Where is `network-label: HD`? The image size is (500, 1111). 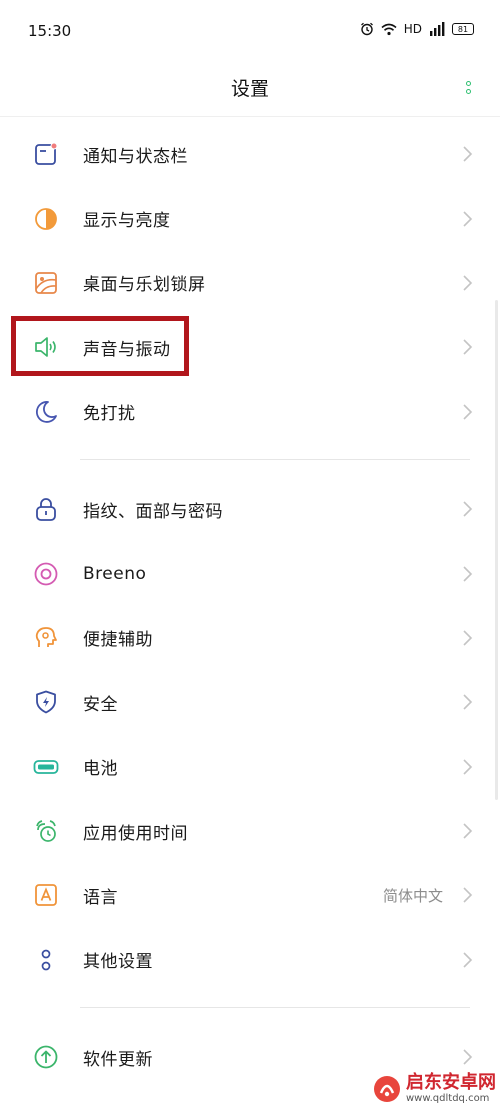 network-label: HD is located at coordinates (412, 29).